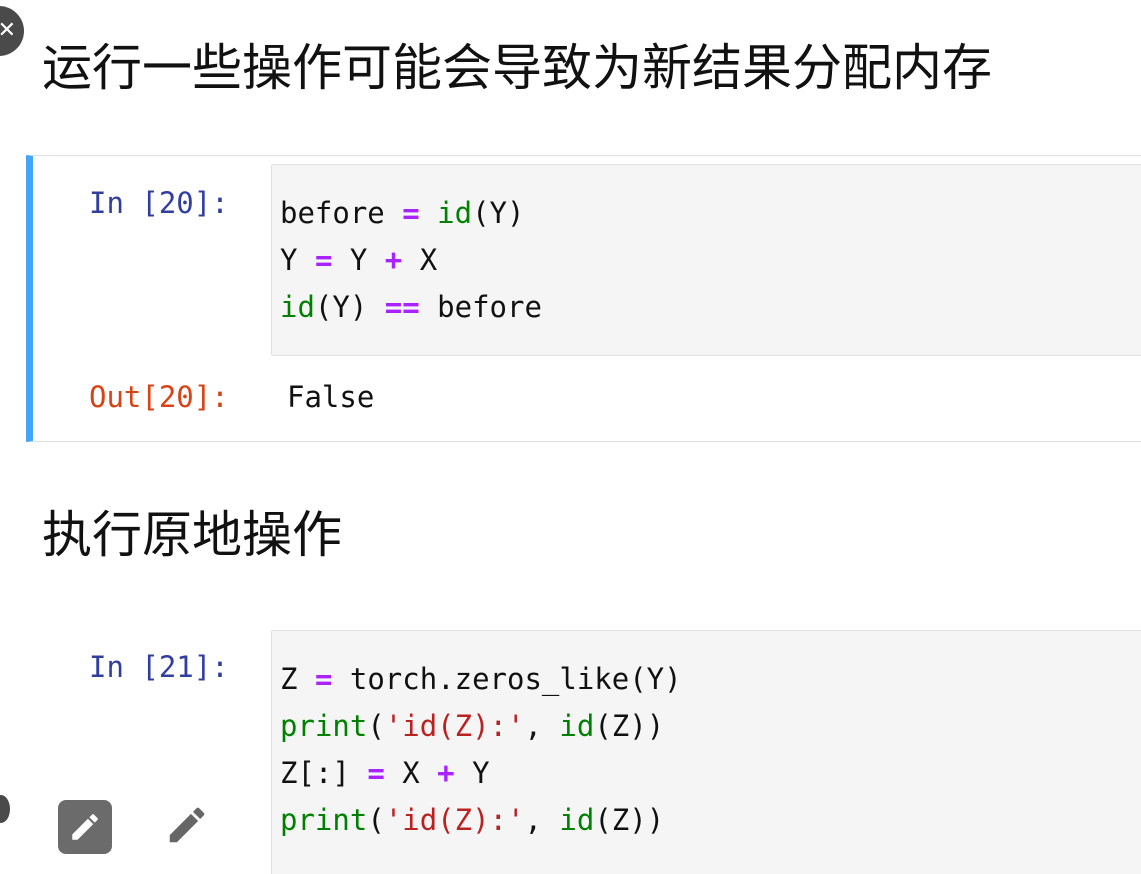  Describe the element at coordinates (192, 535) in the screenshot. I see `markdown-heading-inplace: 执行原地操作` at that location.